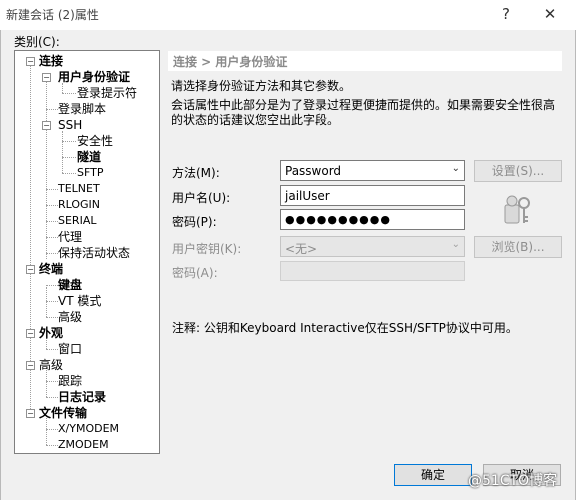 This screenshot has width=576, height=500. I want to click on tree-item-sftp: SFTP, so click(90, 173).